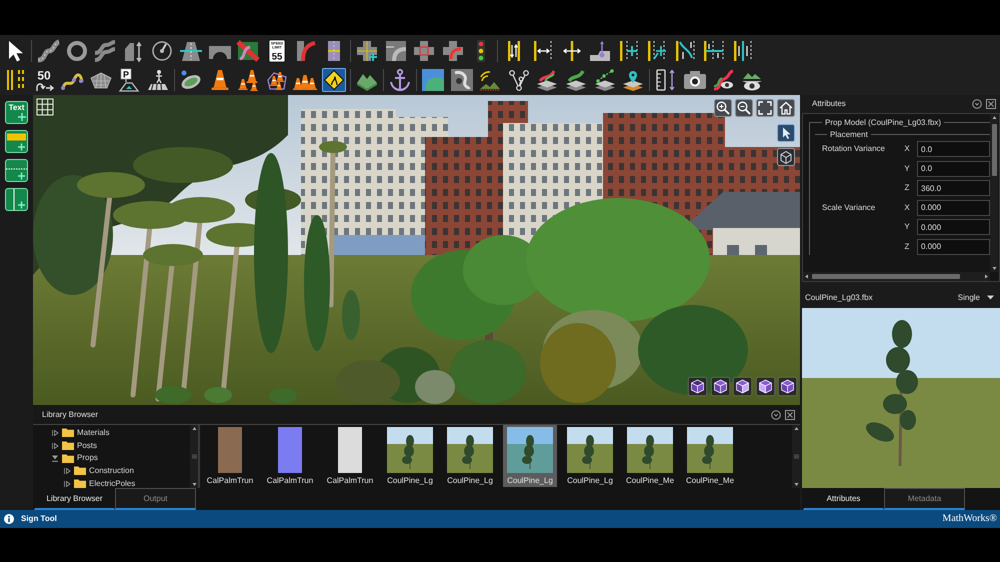 The height and width of the screenshot is (562, 1000). Describe the element at coordinates (432, 80) in the screenshot. I see `map-icon` at that location.